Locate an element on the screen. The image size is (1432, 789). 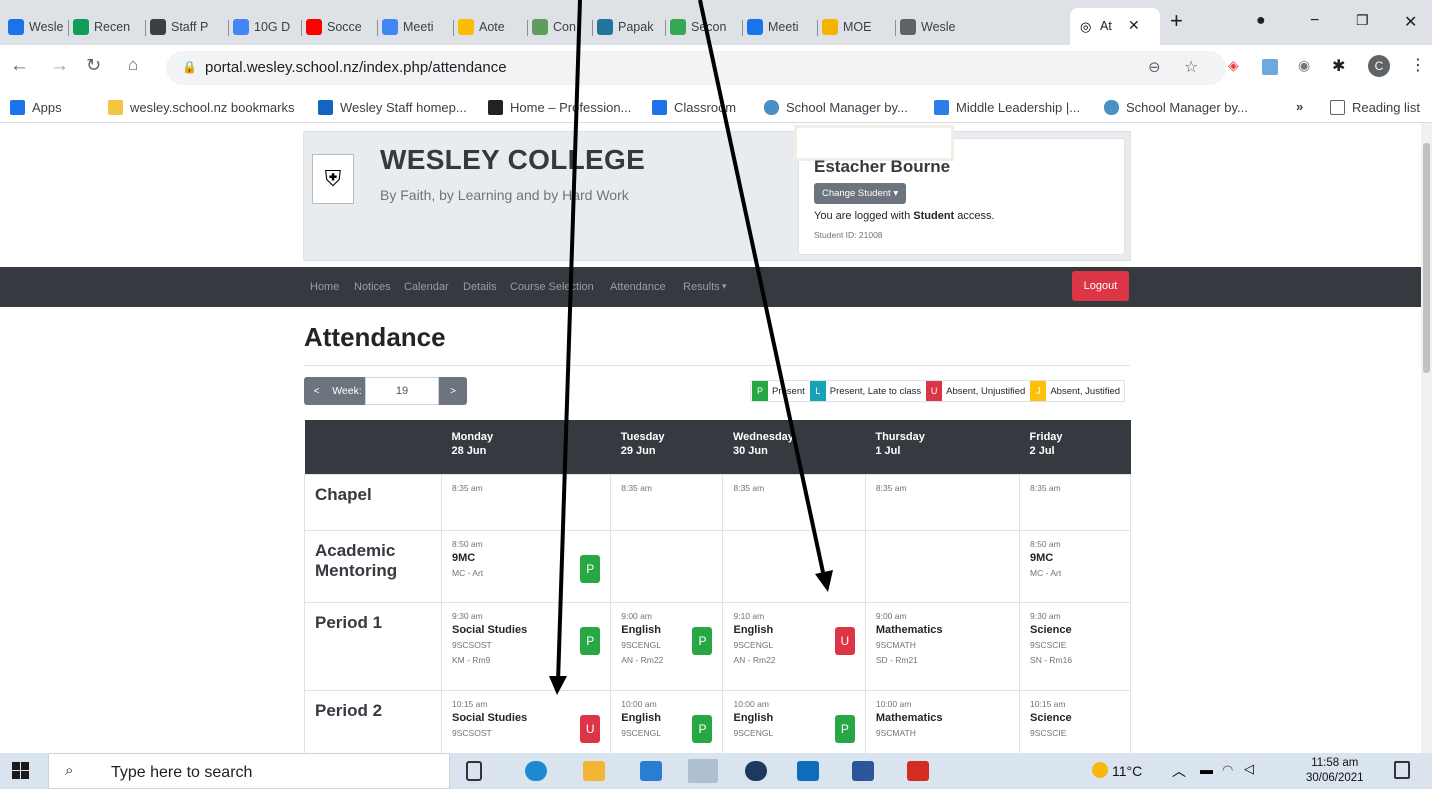
day-header: Friday 2 Jul is located at coordinates (1075, 447).